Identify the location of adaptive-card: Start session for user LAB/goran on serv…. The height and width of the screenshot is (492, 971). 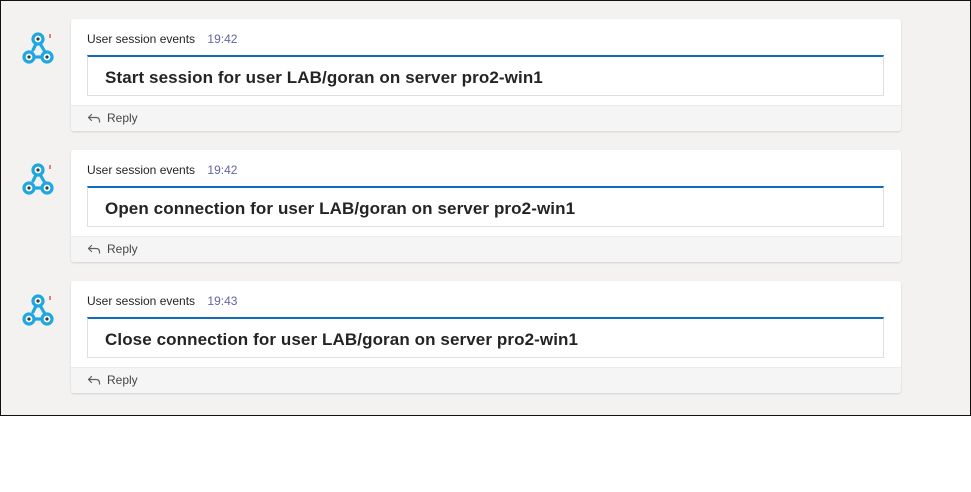
(485, 75).